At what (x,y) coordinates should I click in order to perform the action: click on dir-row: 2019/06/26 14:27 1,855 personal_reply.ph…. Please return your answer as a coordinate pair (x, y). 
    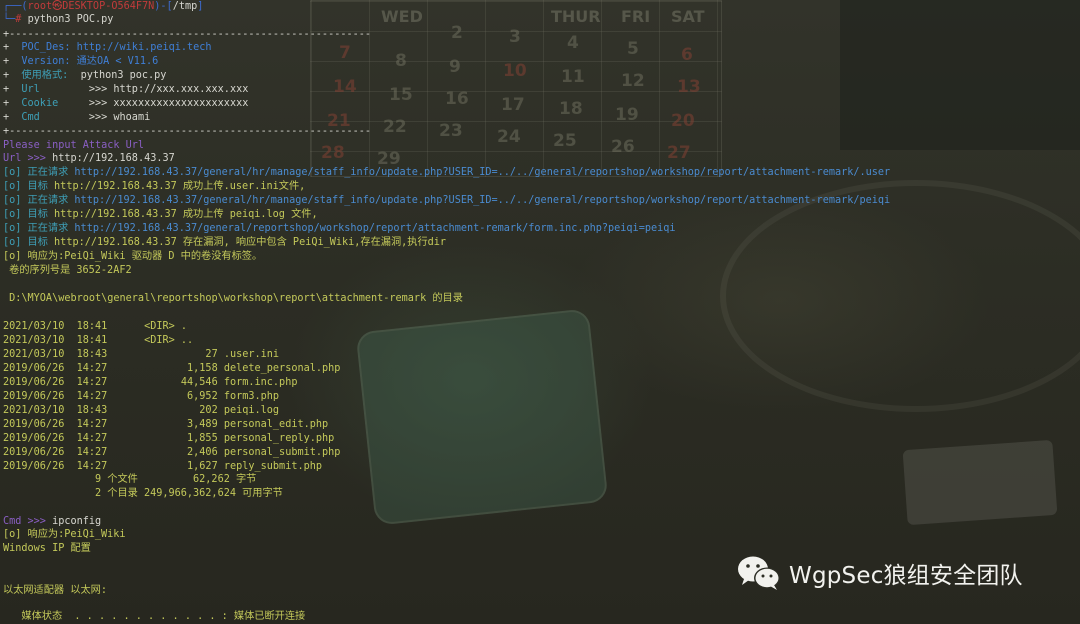
    Looking at the image, I should click on (168, 439).